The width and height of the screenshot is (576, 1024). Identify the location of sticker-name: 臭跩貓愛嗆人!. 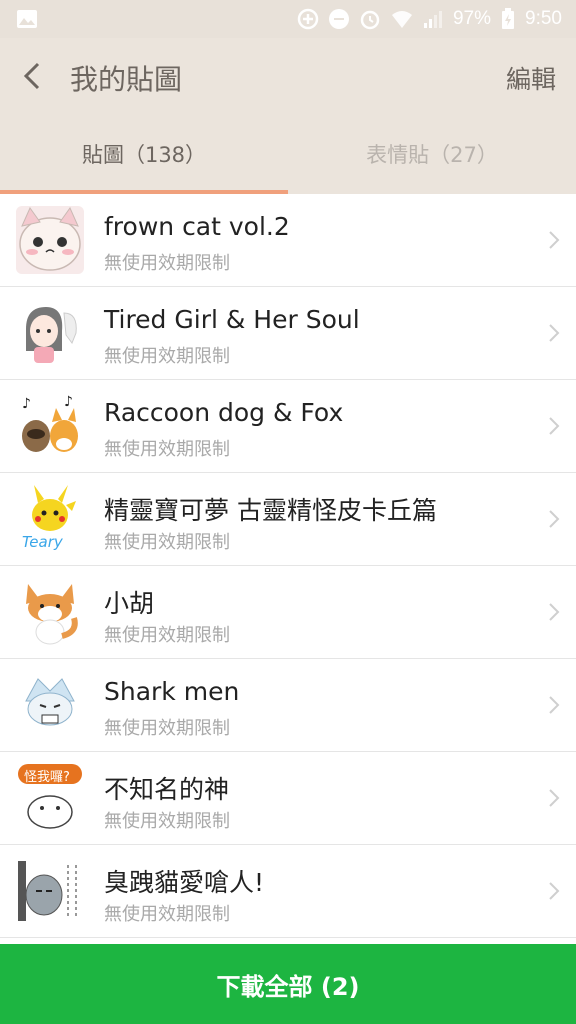
(184, 882).